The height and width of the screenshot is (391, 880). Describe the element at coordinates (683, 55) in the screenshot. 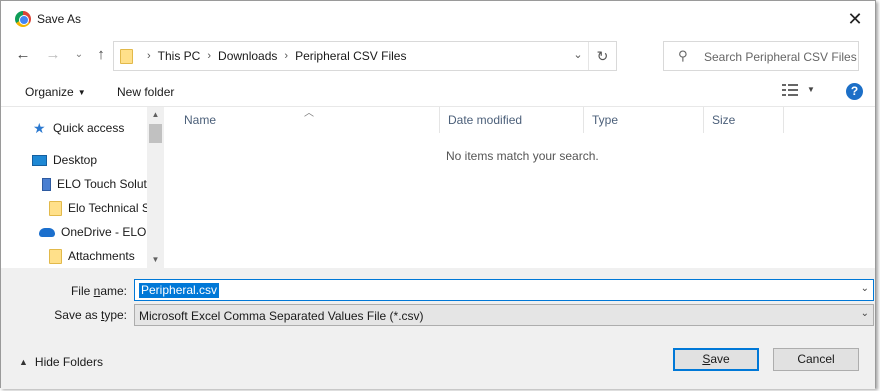

I see `search-icon: ⚲` at that location.